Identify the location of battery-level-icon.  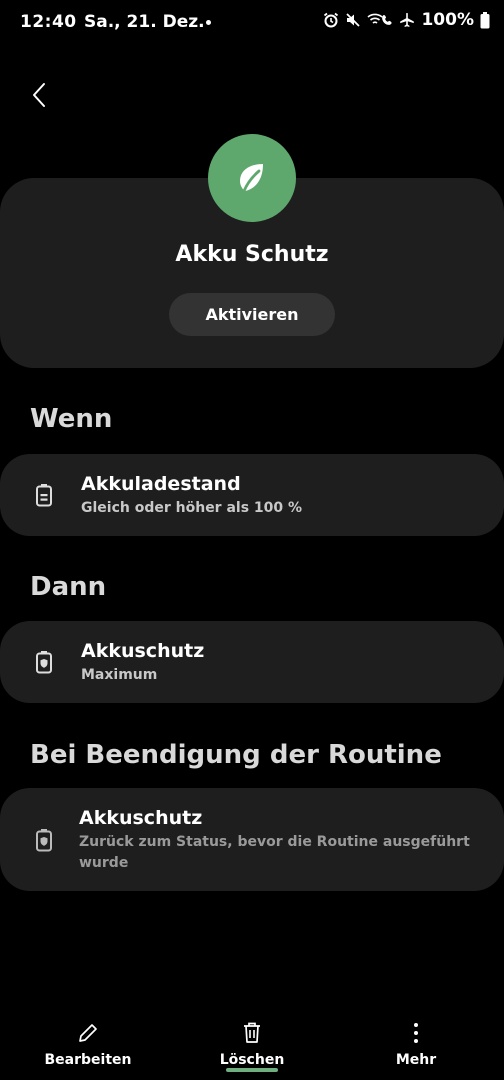
(44, 495).